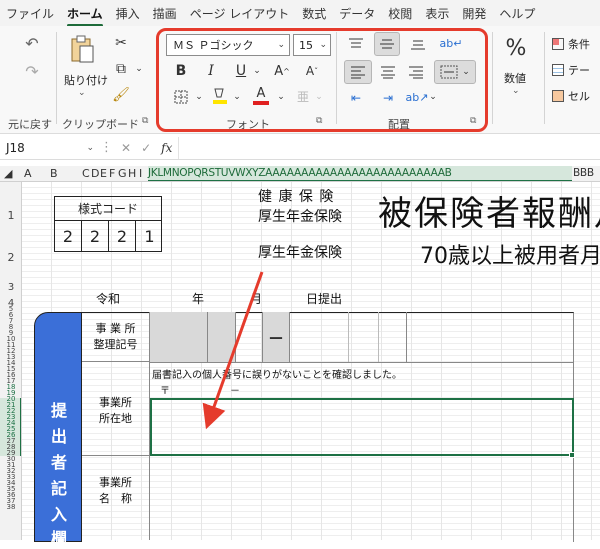 The height and width of the screenshot is (549, 600). What do you see at coordinates (126, 148) in the screenshot?
I see `cancel-icon: ✕` at bounding box center [126, 148].